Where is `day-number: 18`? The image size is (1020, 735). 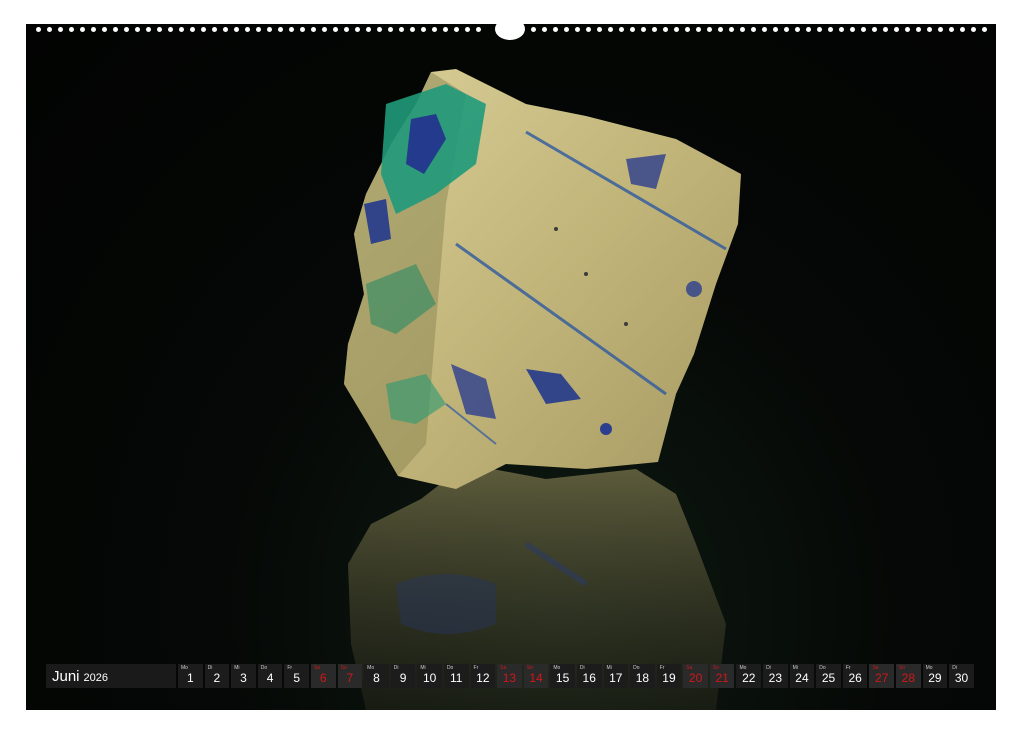
day-number: 18 is located at coordinates (642, 678).